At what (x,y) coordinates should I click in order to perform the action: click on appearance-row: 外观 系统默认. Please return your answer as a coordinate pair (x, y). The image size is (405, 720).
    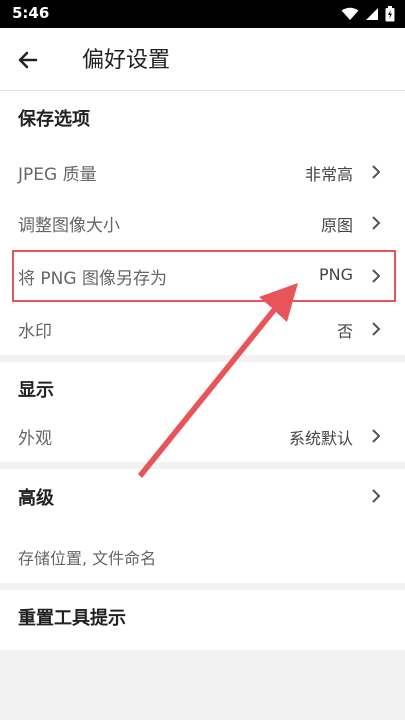
    Looking at the image, I should click on (202, 436).